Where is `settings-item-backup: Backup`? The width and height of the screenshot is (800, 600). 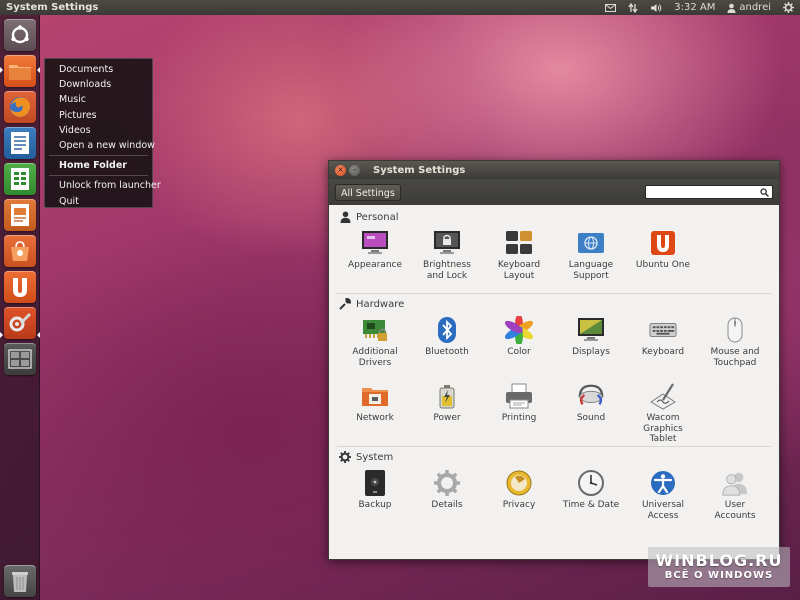
settings-item-backup: Backup is located at coordinates (375, 498).